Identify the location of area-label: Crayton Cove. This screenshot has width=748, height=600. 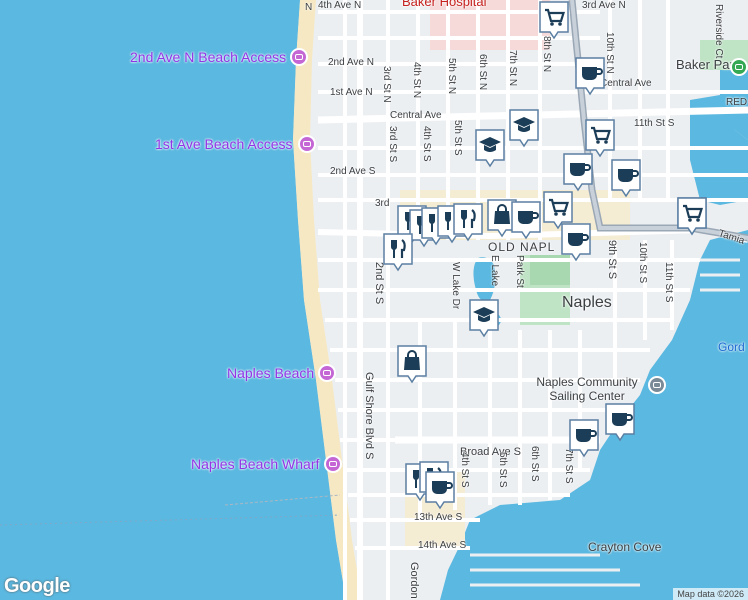
(625, 547).